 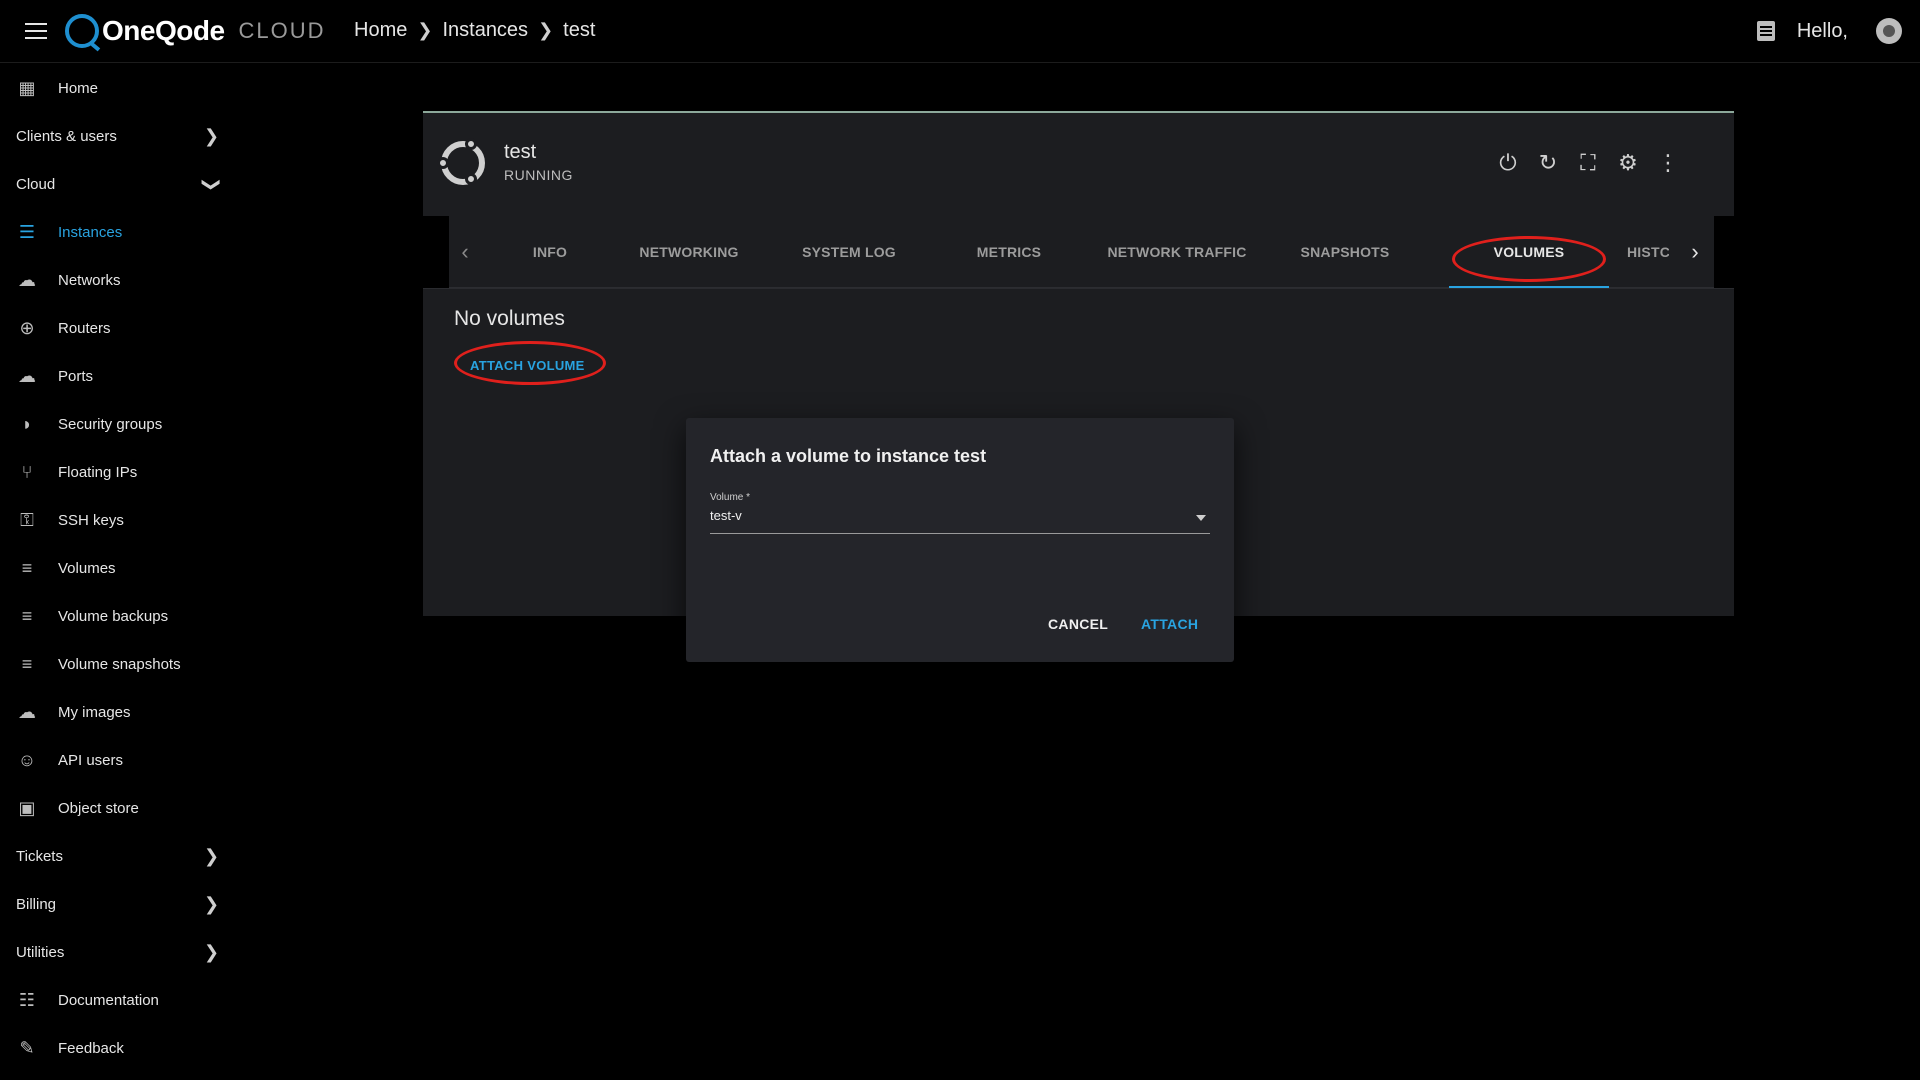 What do you see at coordinates (1177, 252) in the screenshot?
I see `tab-network-traffic: NETWORK TRAFFIC` at bounding box center [1177, 252].